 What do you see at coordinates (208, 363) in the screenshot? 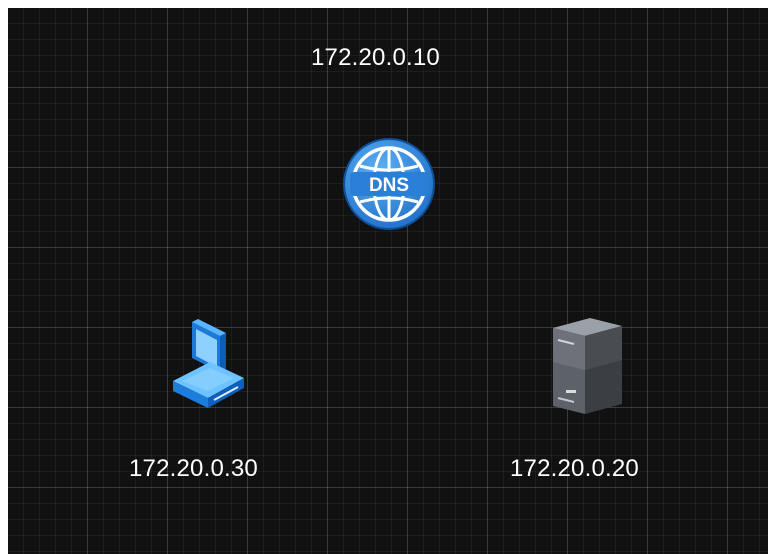
I see `desktop-computer-icon` at bounding box center [208, 363].